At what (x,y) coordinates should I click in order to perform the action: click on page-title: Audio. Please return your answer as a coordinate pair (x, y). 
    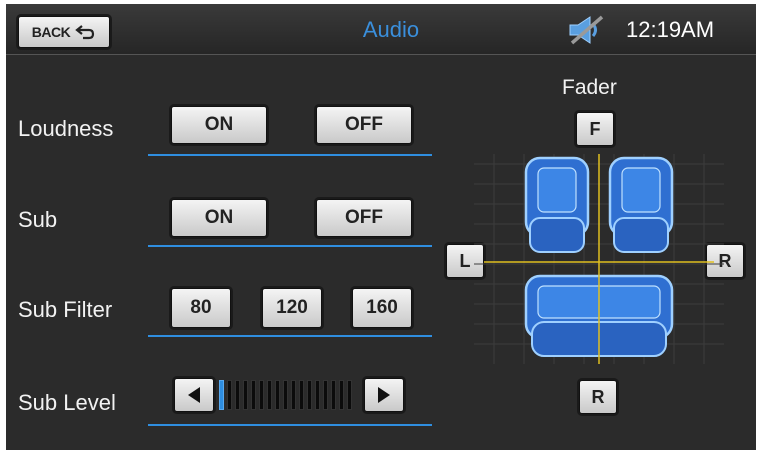
    Looking at the image, I should click on (391, 29).